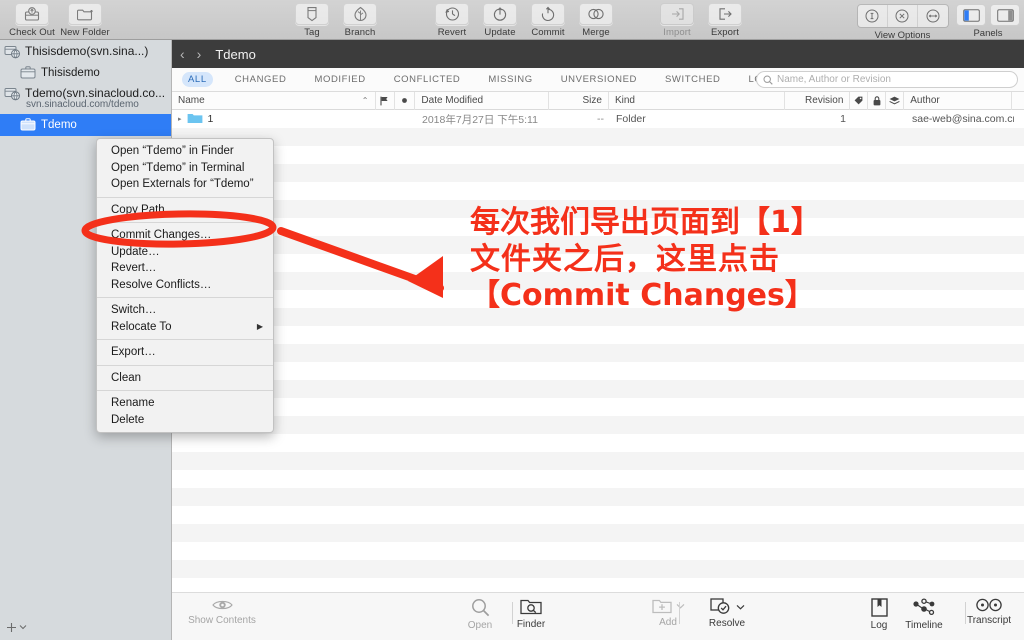 The image size is (1024, 640). Describe the element at coordinates (661, 606) in the screenshot. I see `add-folder-icon` at that location.